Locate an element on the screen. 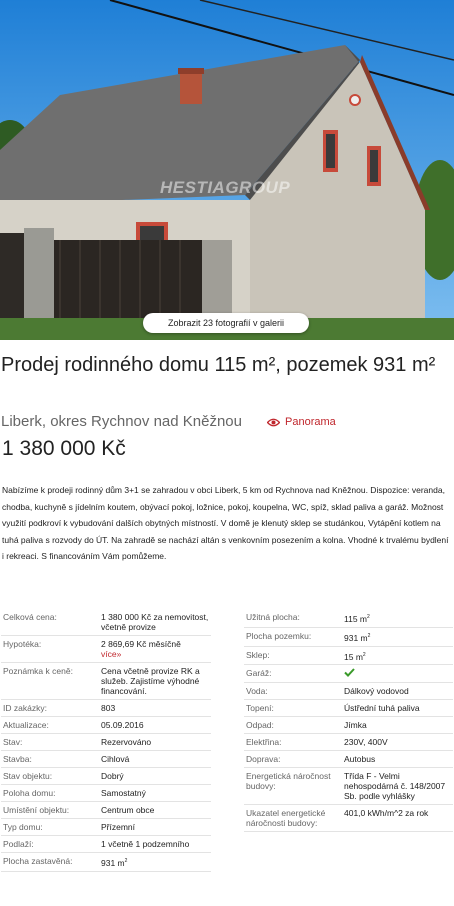 This screenshot has width=454, height=906. param-value: Samostatný is located at coordinates (155, 793).